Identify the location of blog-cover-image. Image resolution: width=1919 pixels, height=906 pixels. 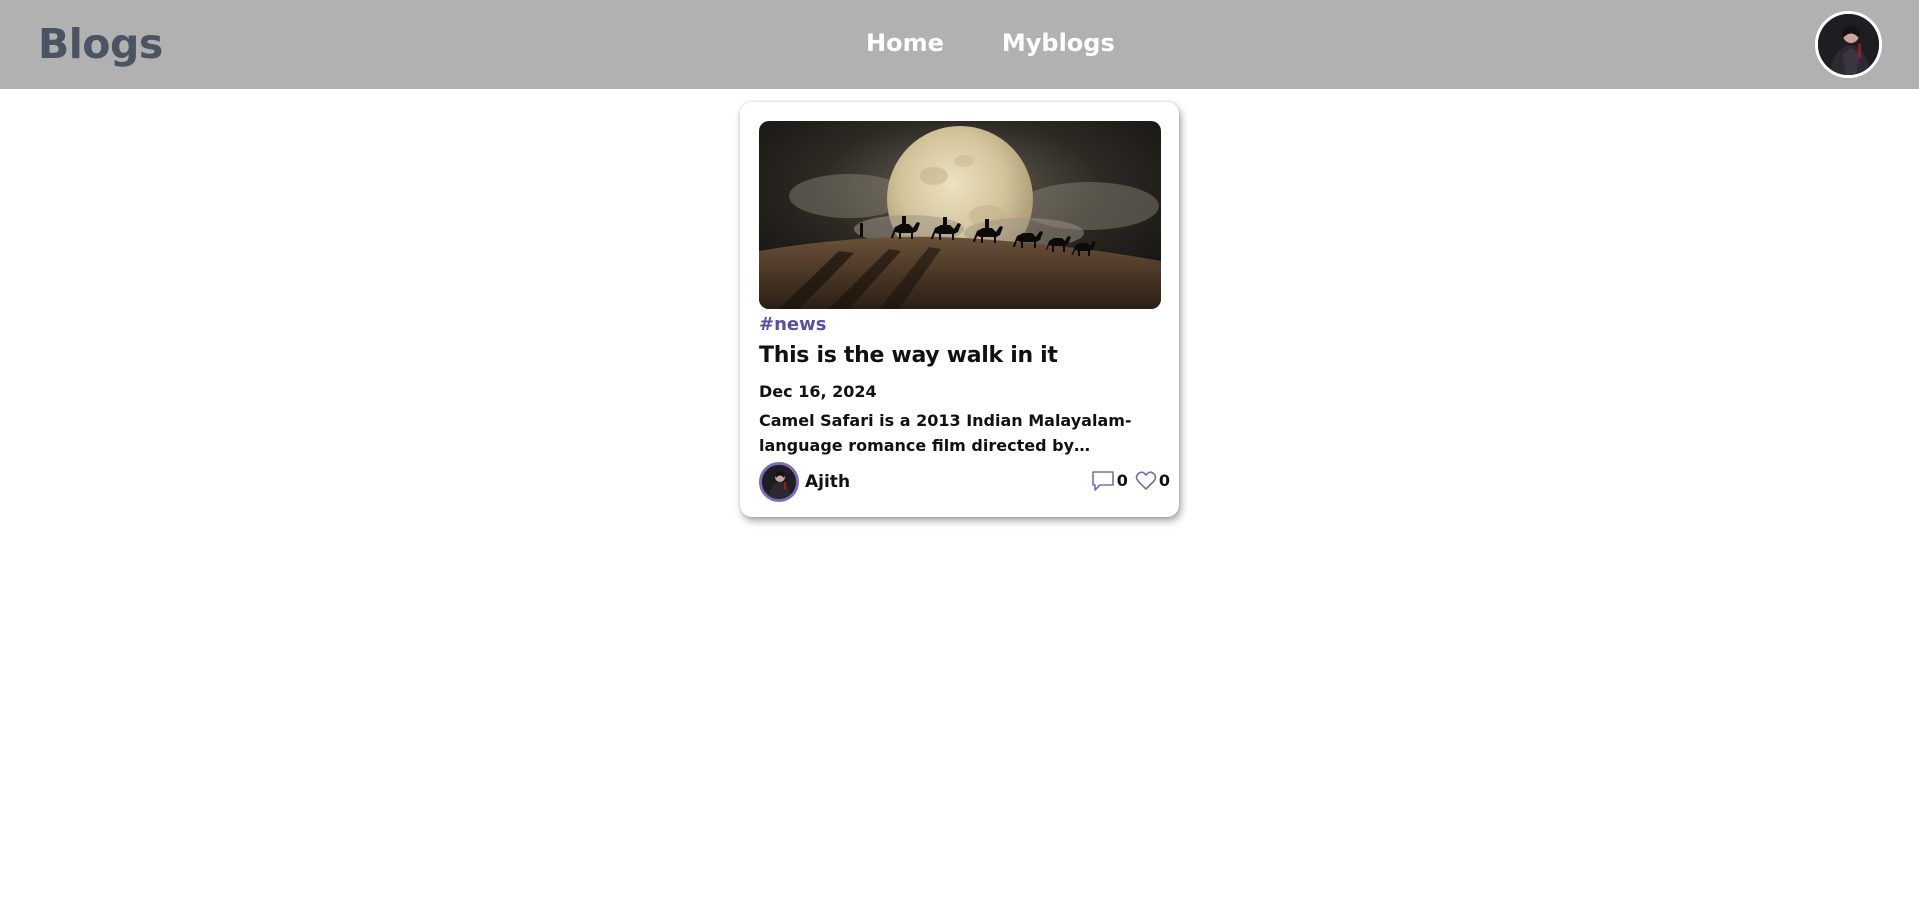
(960, 215).